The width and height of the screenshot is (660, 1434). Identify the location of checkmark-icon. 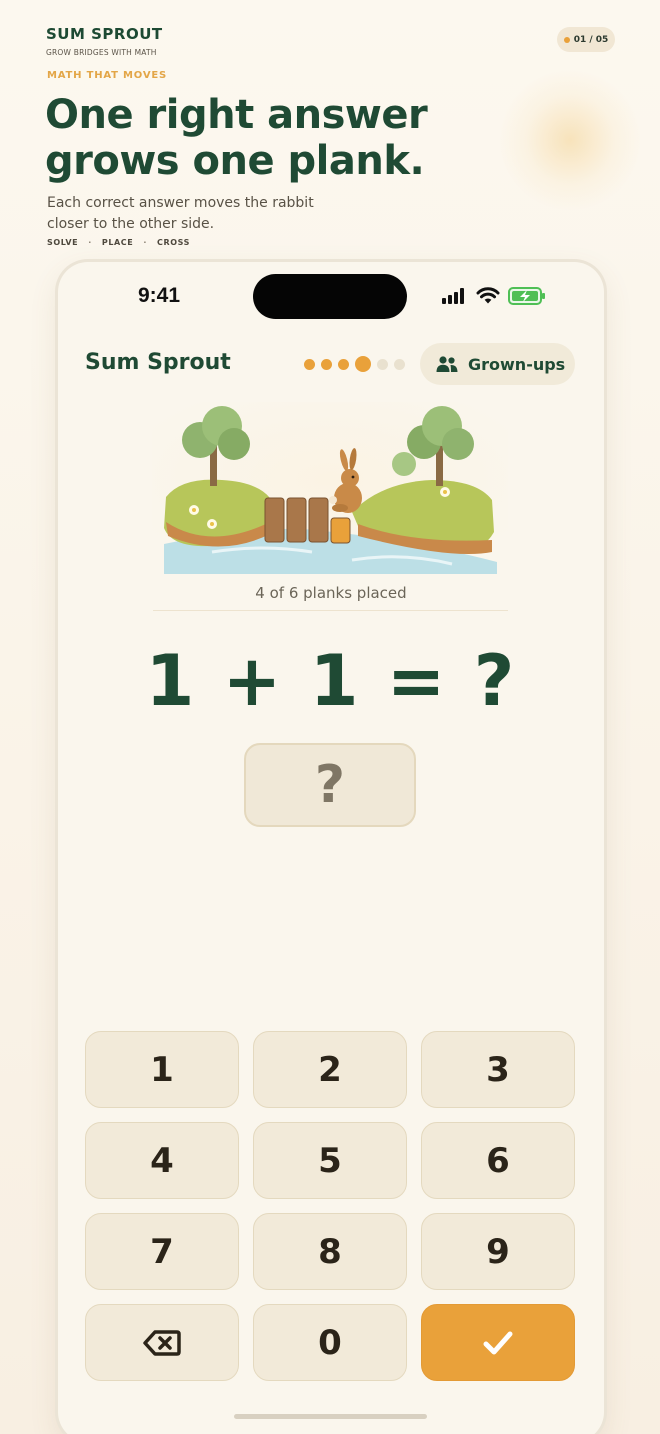
(498, 1342).